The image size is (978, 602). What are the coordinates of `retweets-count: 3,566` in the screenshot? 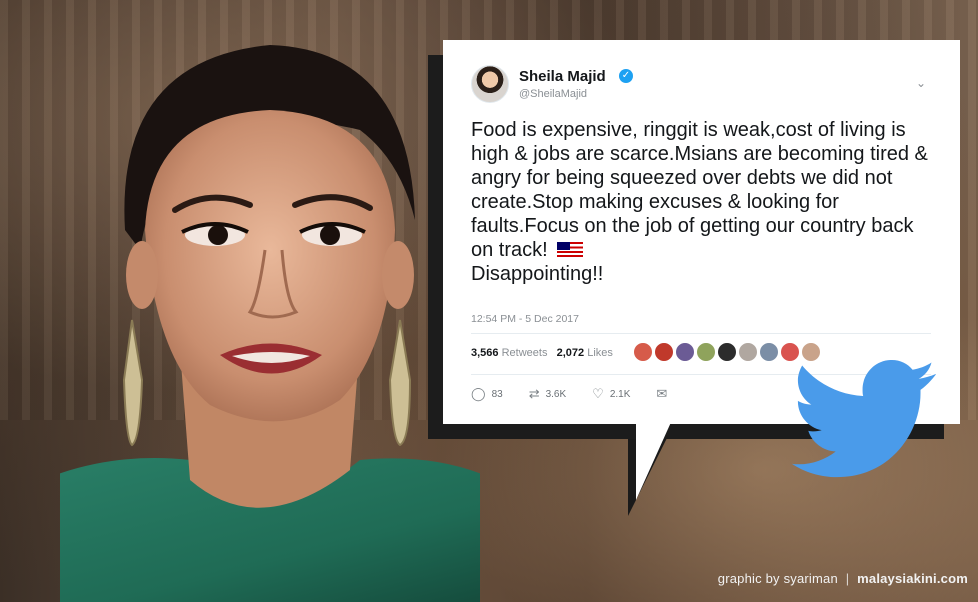 It's located at (485, 353).